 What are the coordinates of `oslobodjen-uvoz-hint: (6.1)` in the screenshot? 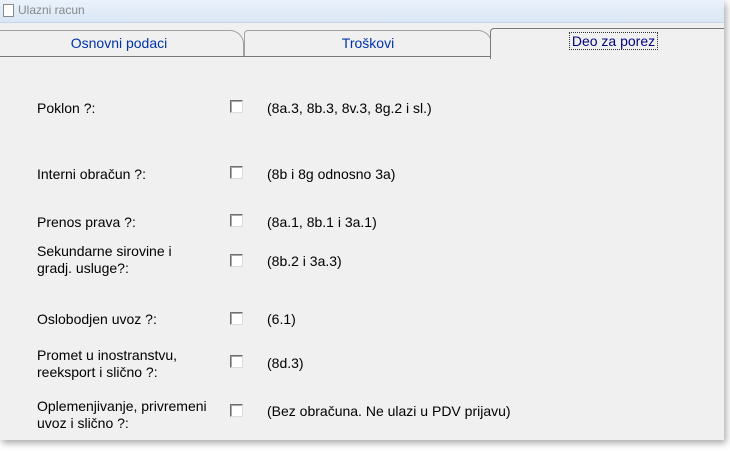 It's located at (281, 319).